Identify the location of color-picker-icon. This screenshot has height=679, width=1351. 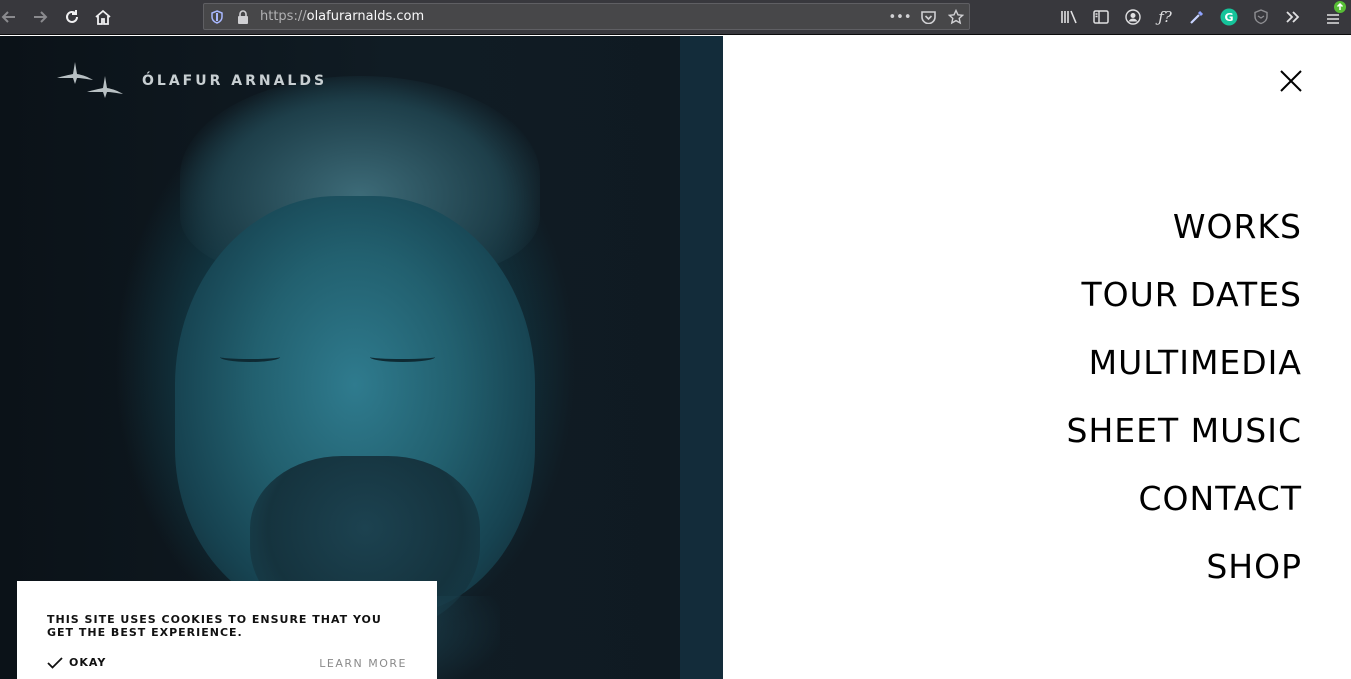
(1197, 17).